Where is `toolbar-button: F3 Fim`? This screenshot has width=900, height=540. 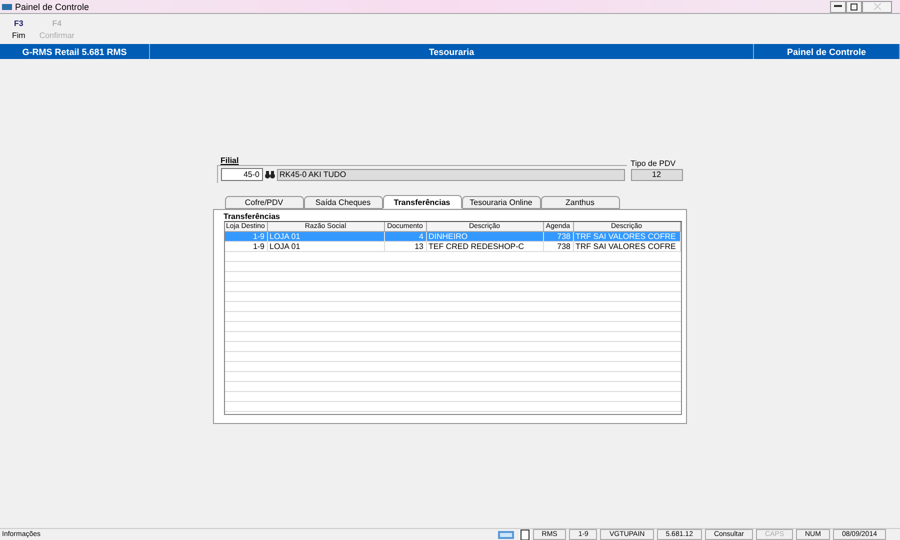 toolbar-button: F3 Fim is located at coordinates (19, 31).